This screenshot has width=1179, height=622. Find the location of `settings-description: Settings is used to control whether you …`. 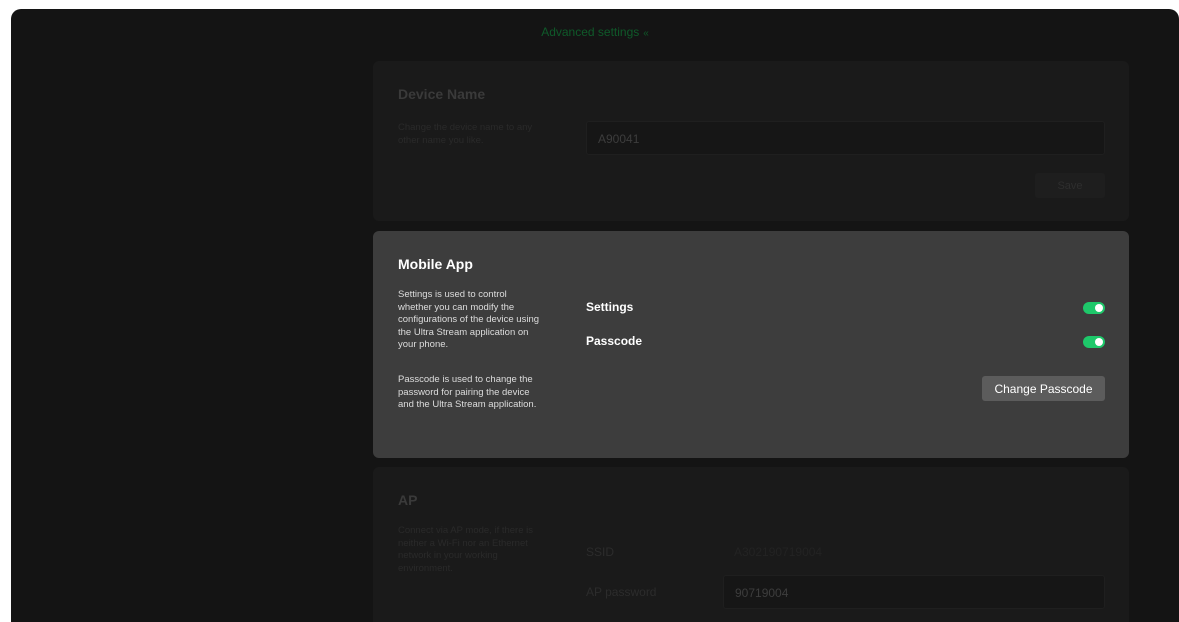

settings-description: Settings is used to control whether you … is located at coordinates (469, 319).